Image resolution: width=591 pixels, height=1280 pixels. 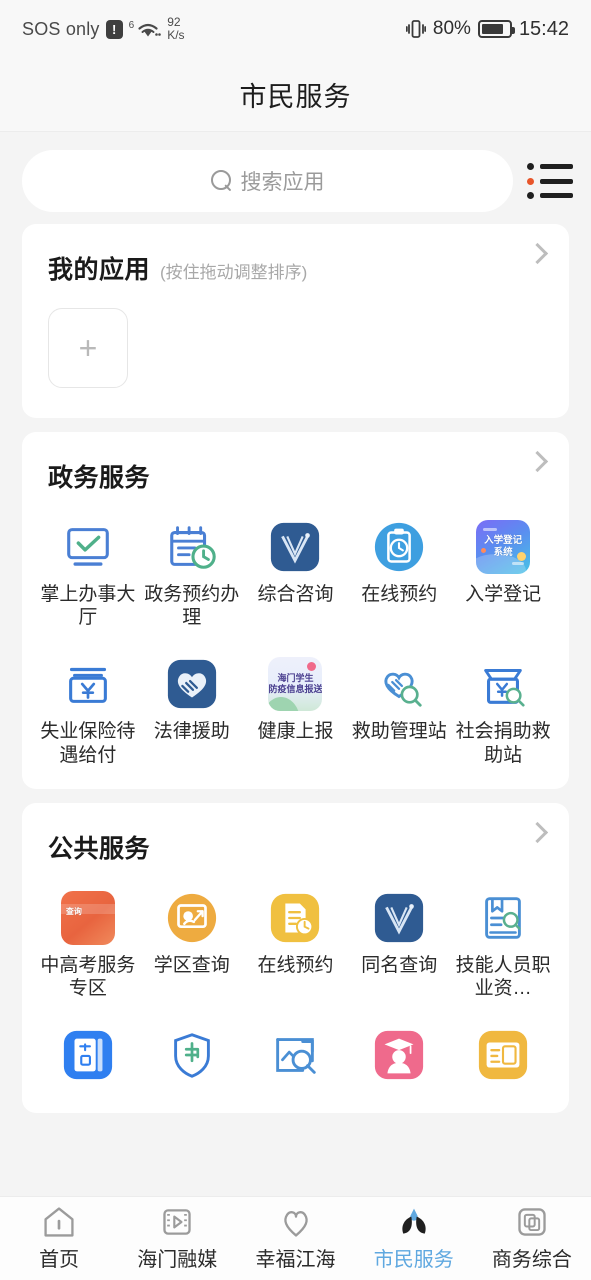 What do you see at coordinates (282, 182) in the screenshot?
I see `search-placeholder: 搜索应用` at bounding box center [282, 182].